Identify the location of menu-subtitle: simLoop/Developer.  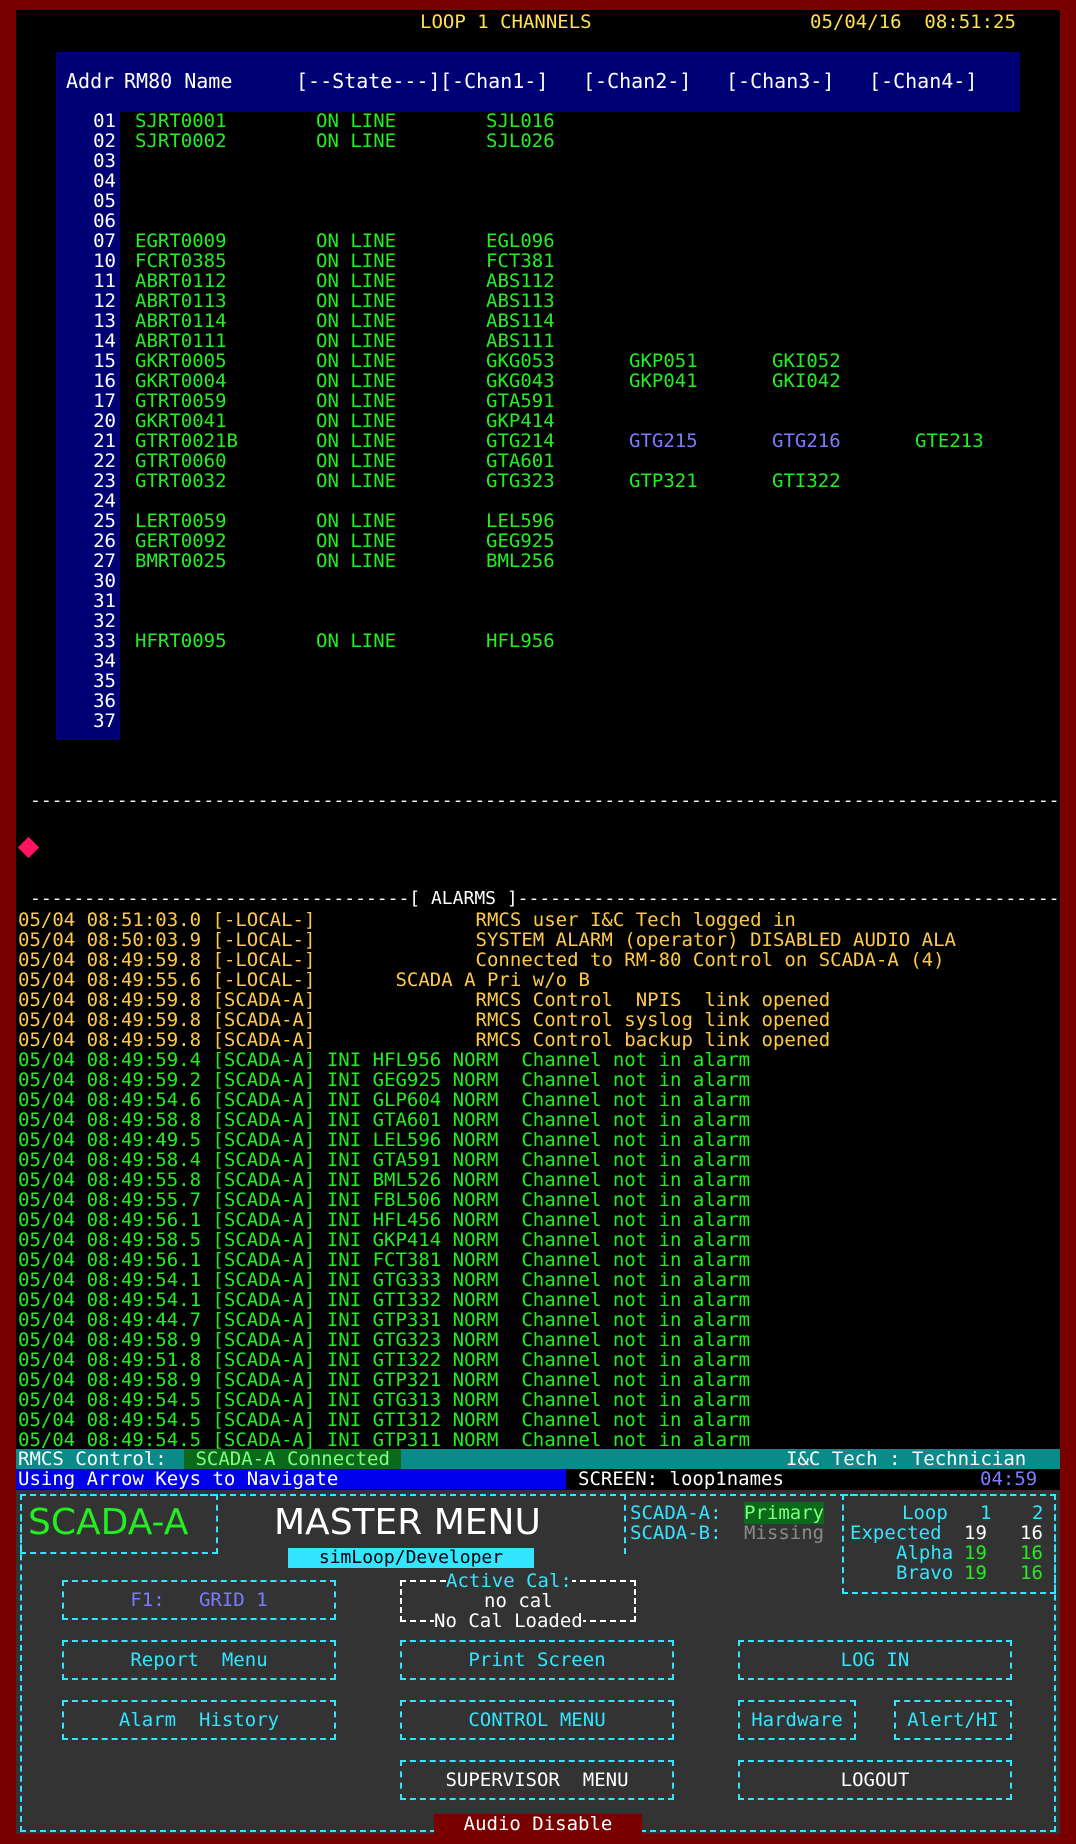
(411, 1558).